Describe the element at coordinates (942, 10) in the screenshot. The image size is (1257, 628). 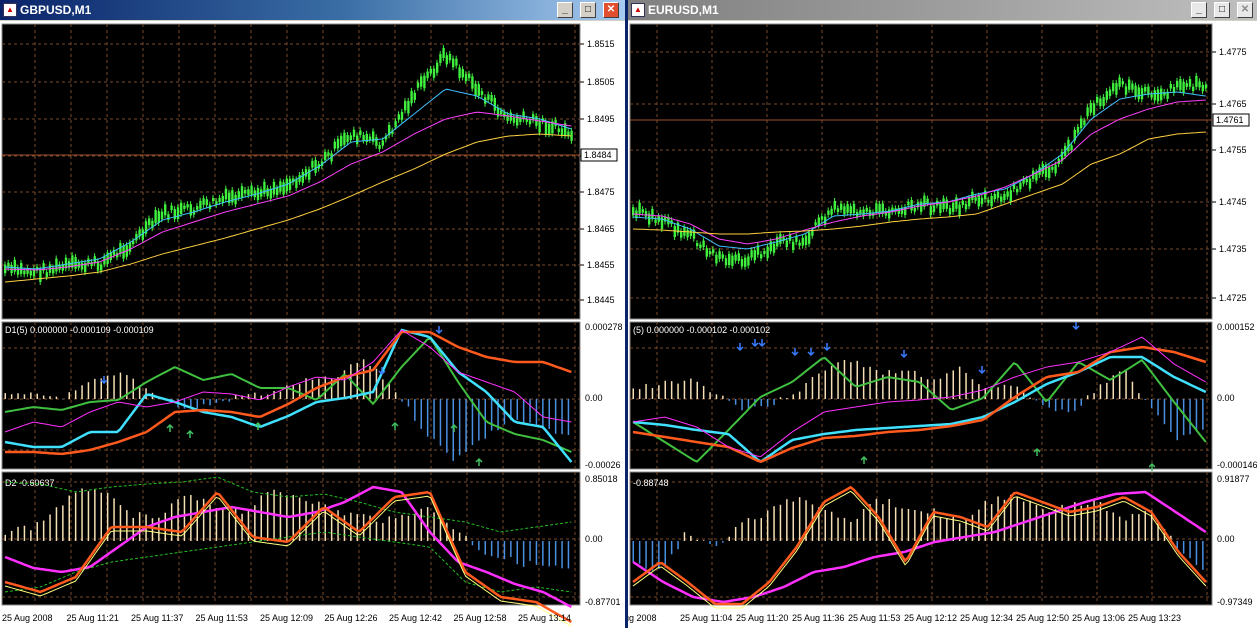
I see `title-bar: ▲ EURUSD,M1 _ □ ✕` at that location.